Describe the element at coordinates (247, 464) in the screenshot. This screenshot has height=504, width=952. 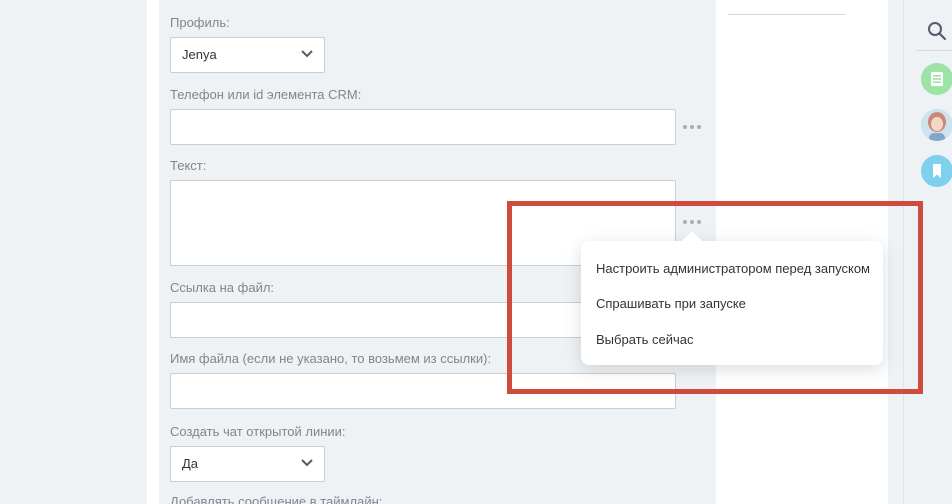
I see `open-line-chat-select: Да` at that location.